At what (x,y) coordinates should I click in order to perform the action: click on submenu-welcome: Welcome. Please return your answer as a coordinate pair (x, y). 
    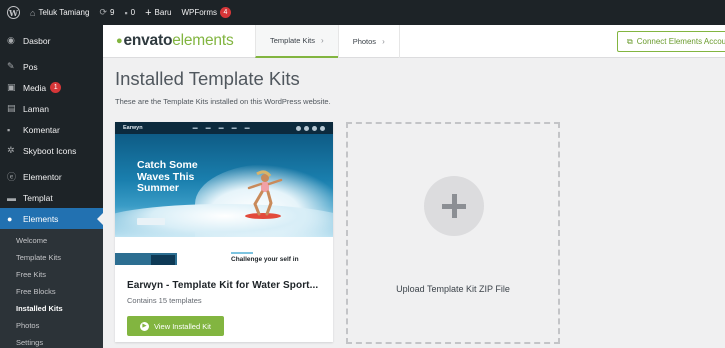
    Looking at the image, I should click on (51, 240).